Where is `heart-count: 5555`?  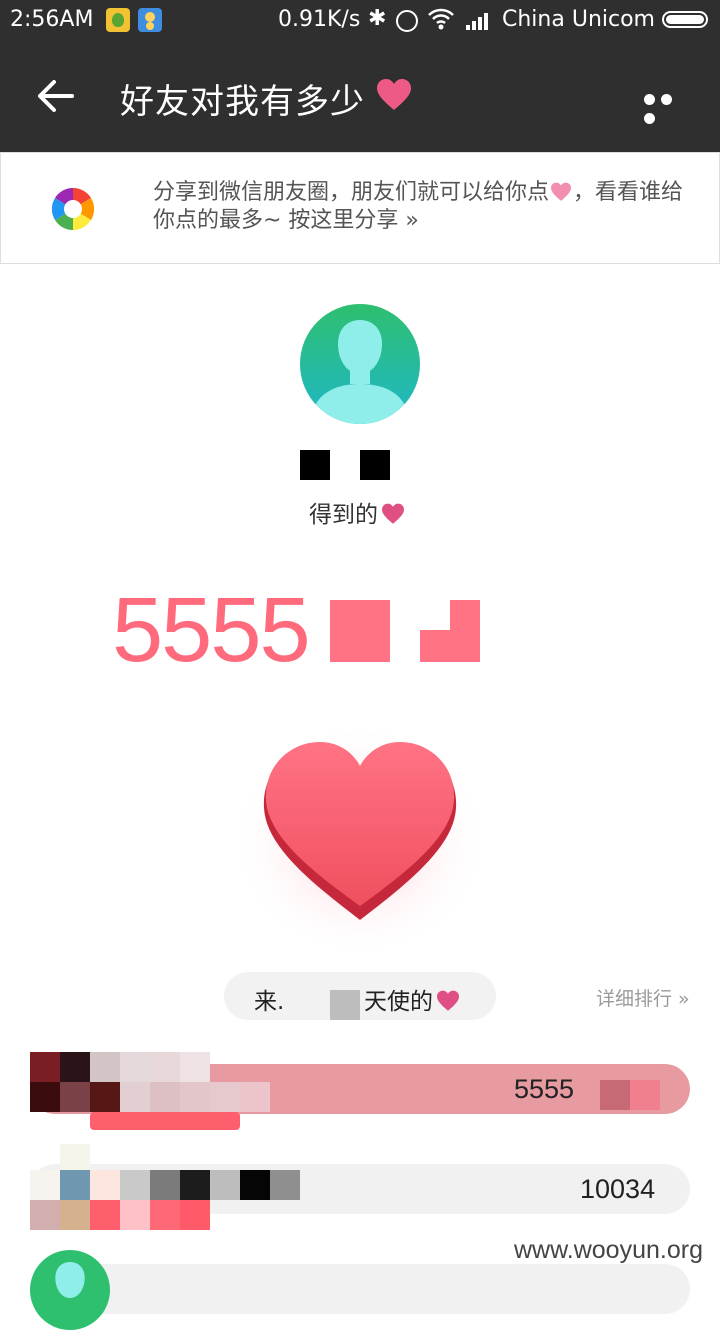
heart-count: 5555 is located at coordinates (211, 630).